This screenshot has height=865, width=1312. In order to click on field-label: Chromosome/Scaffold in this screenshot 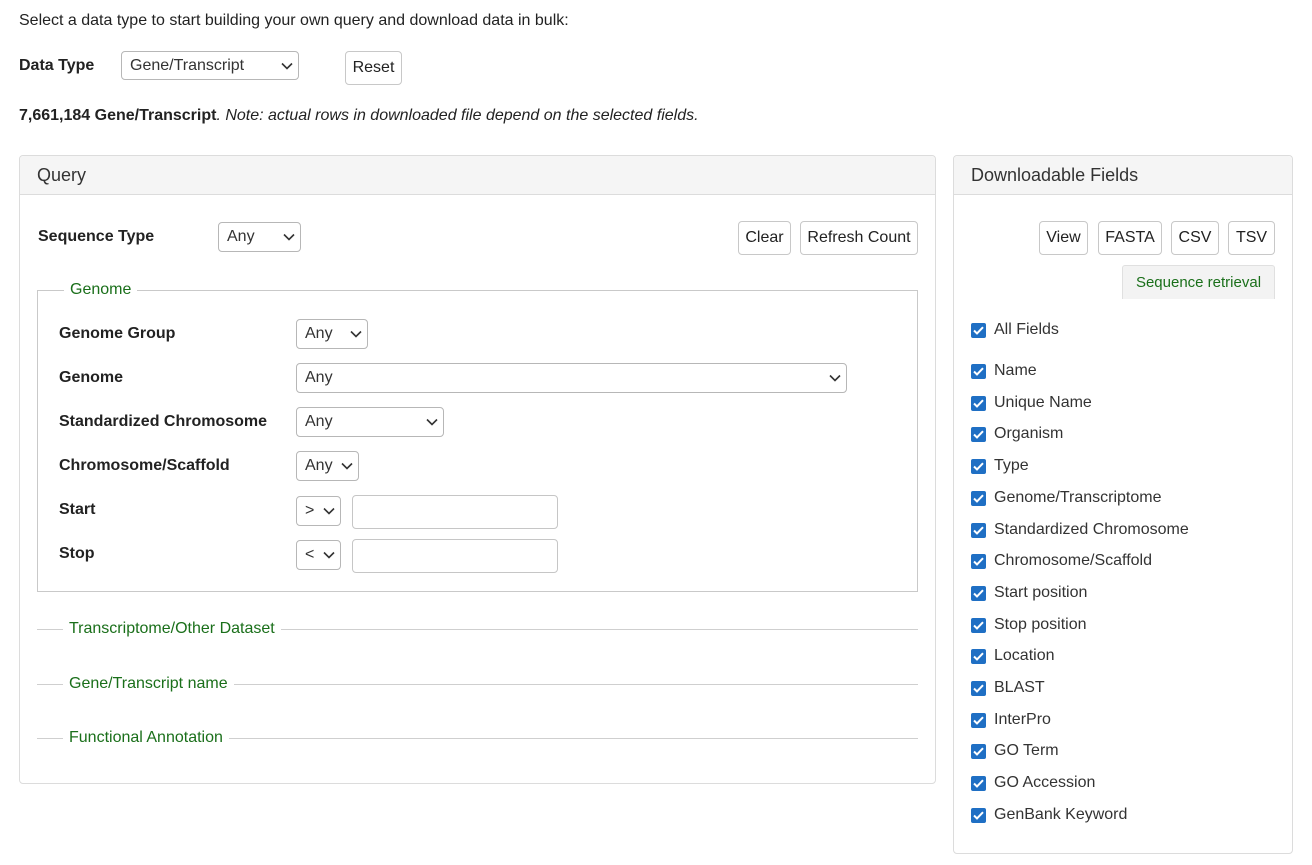, I will do `click(1073, 560)`.